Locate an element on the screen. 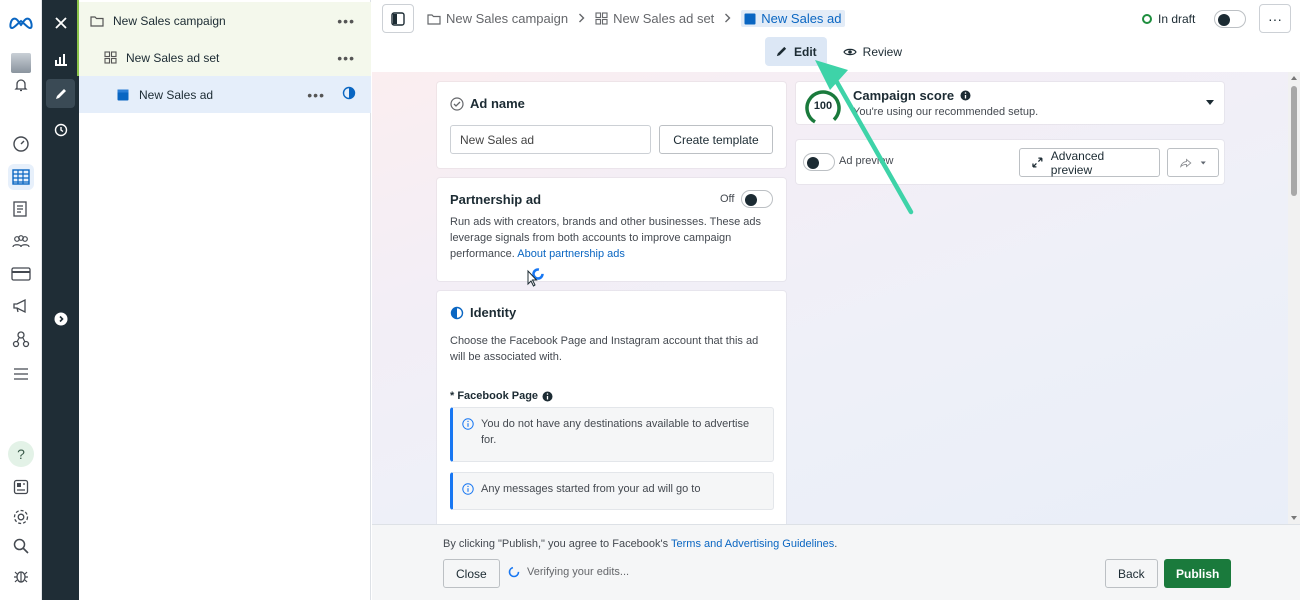 Image resolution: width=1300 pixels, height=600 pixels. ad-name-card: Ad name New Sales ad Create template is located at coordinates (611, 125).